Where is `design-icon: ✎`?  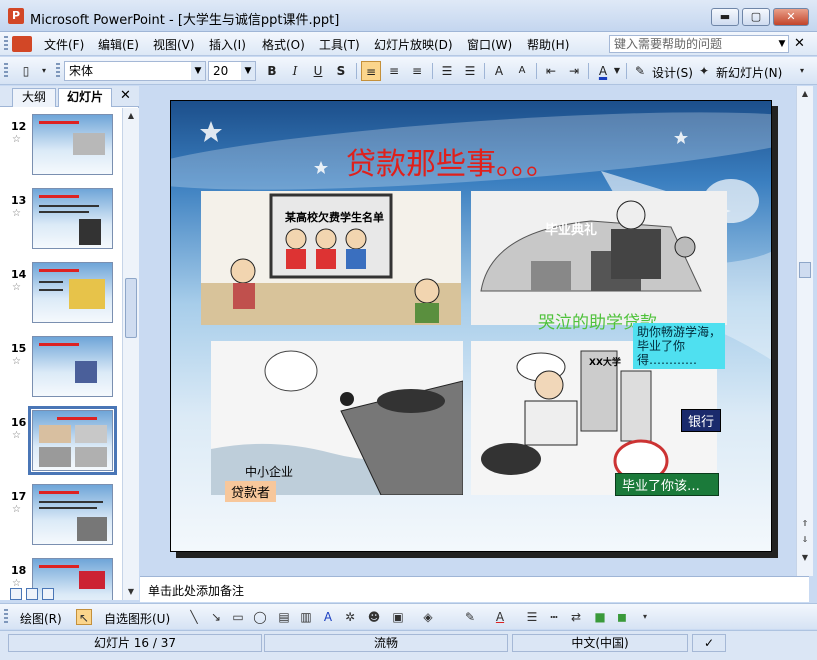
design-icon: ✎ is located at coordinates (640, 71).